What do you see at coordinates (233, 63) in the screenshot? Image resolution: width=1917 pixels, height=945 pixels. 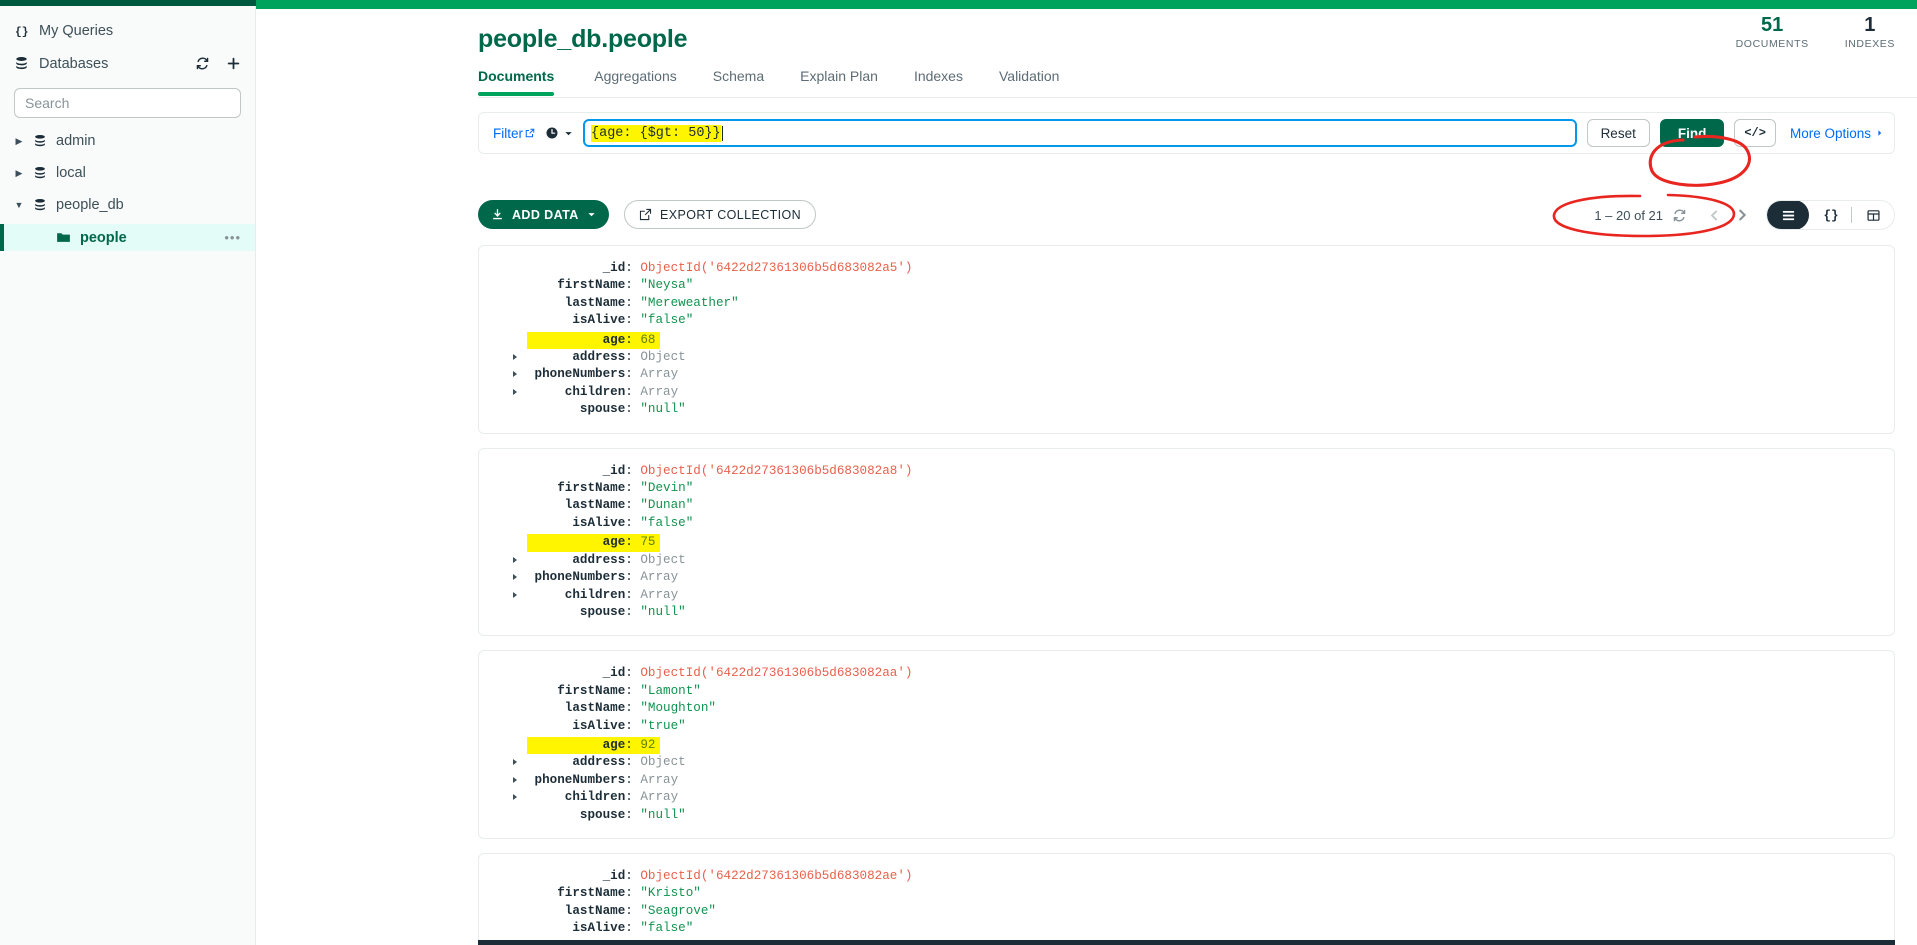 I see `plus-icon` at bounding box center [233, 63].